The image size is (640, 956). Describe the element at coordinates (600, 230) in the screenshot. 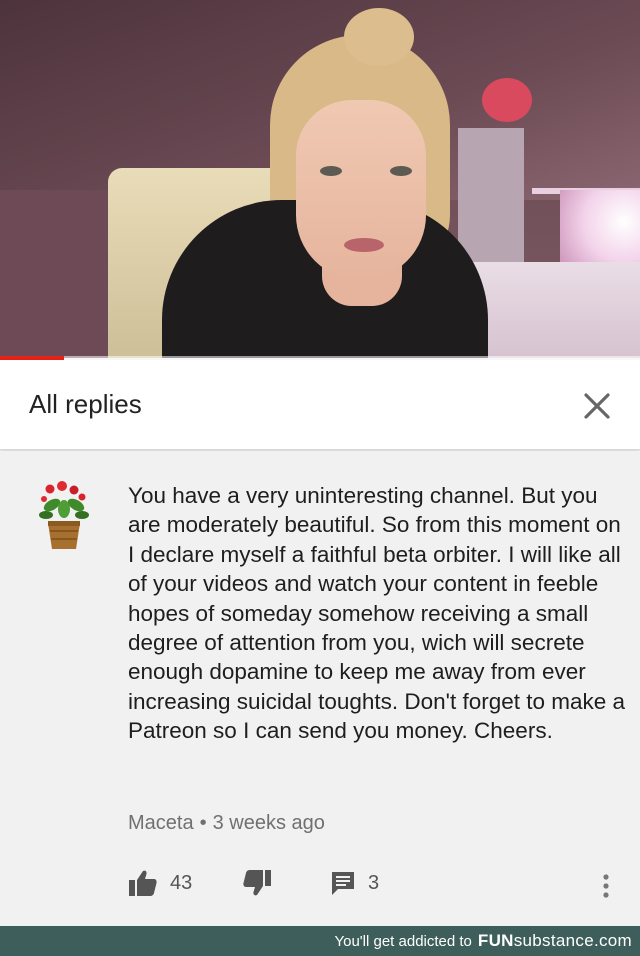

I see `video-window` at that location.